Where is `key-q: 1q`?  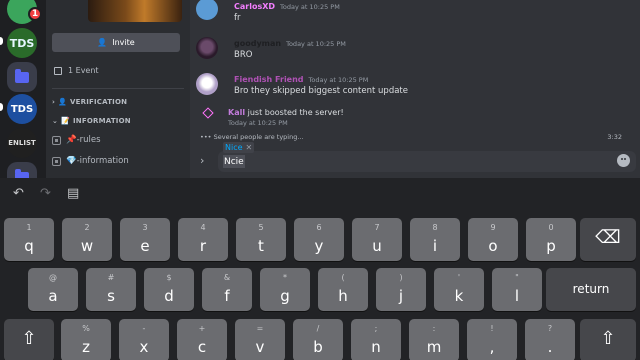 key-q: 1q is located at coordinates (29, 239).